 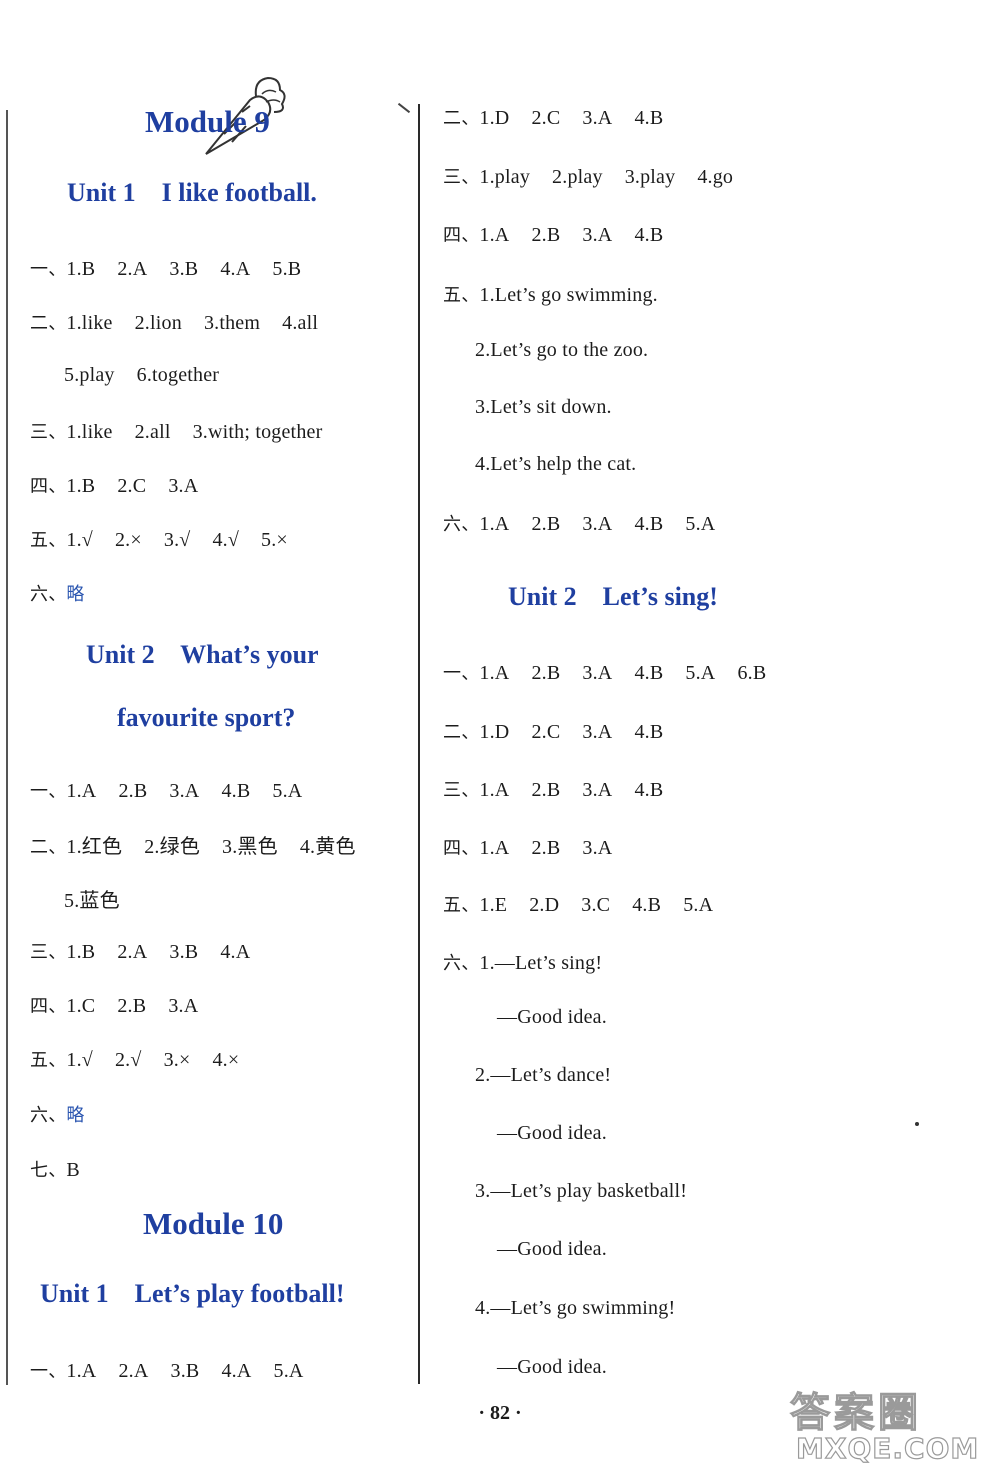 I want to click on answer-line: 4.—Let’s go swimming!, so click(x=586, y=1308).